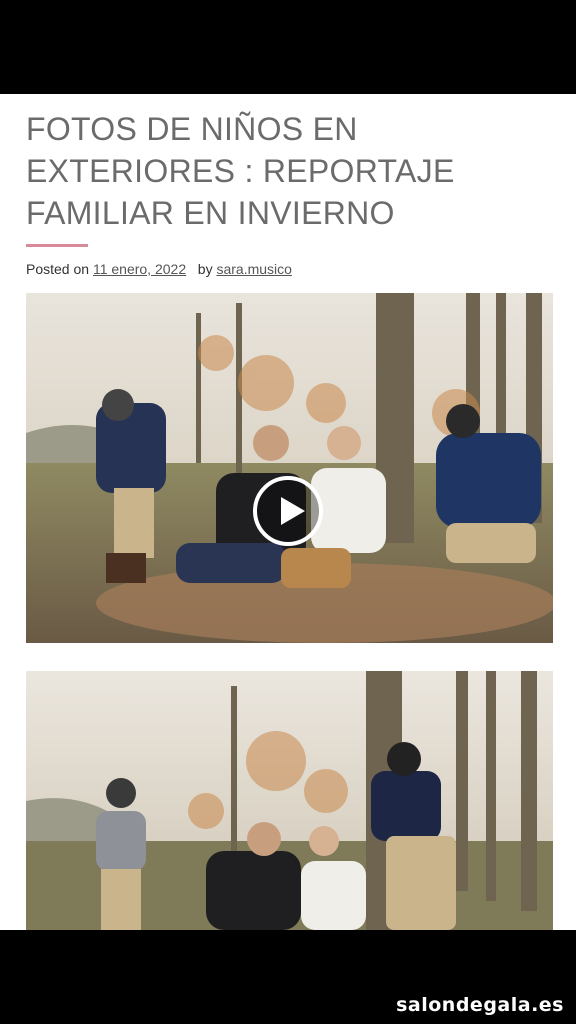 Image resolution: width=576 pixels, height=1024 pixels. I want to click on play-video-button, so click(288, 511).